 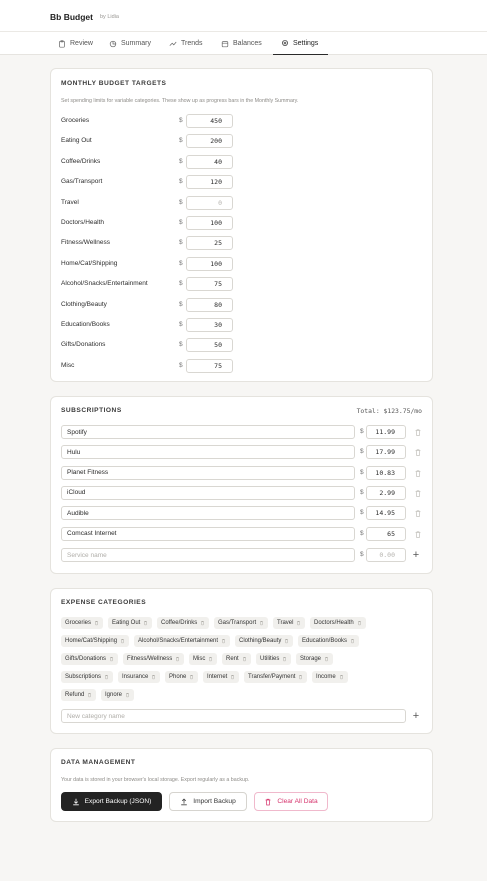 What do you see at coordinates (75, 43) in the screenshot?
I see `tab-review: Review` at bounding box center [75, 43].